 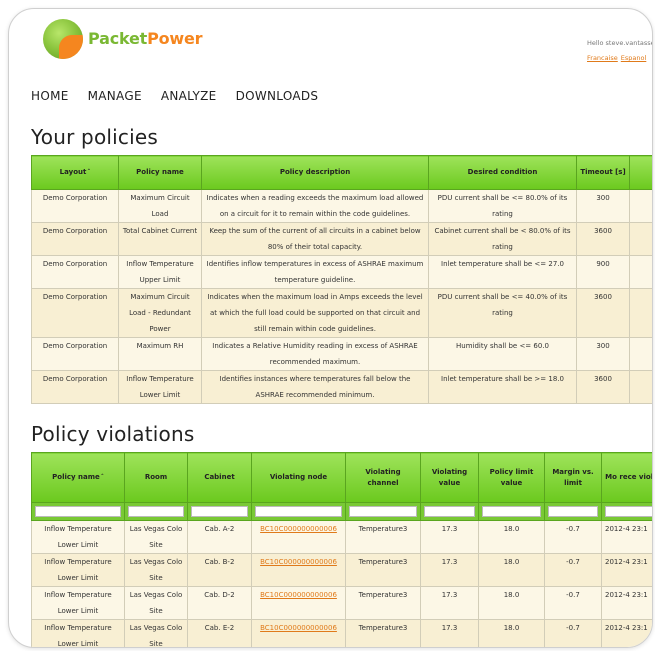 I want to click on filter-input-policy-name, so click(x=78, y=511).